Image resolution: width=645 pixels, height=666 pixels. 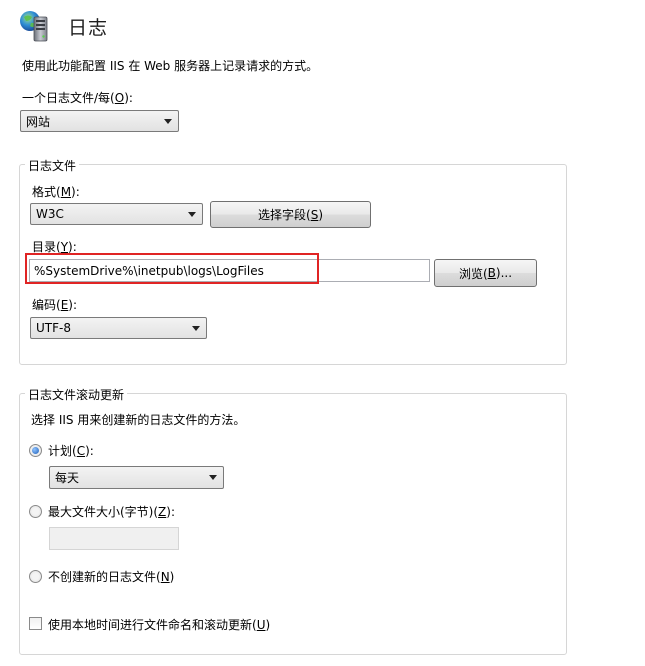 I want to click on radio-selected-dot, so click(x=35, y=450).